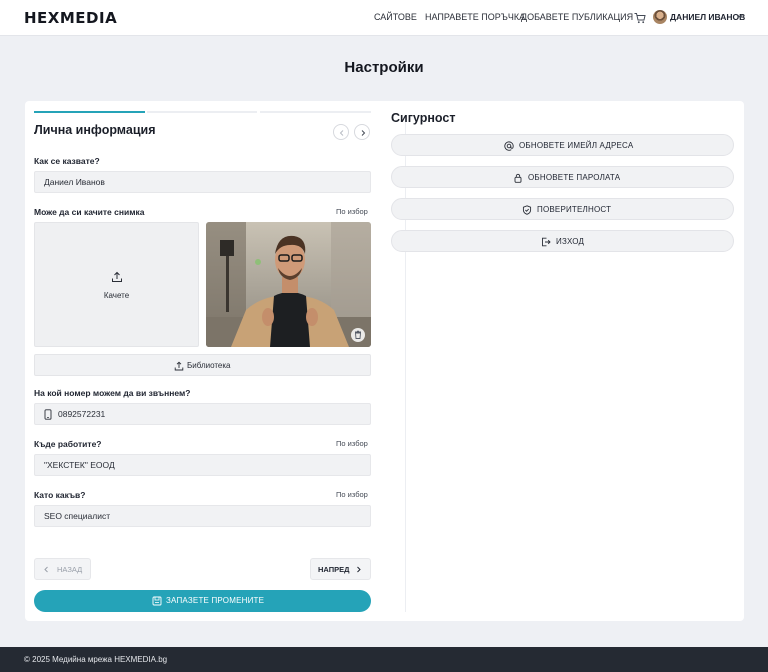  Describe the element at coordinates (570, 241) in the screenshot. I see `logout-label: ИЗХОД` at that location.